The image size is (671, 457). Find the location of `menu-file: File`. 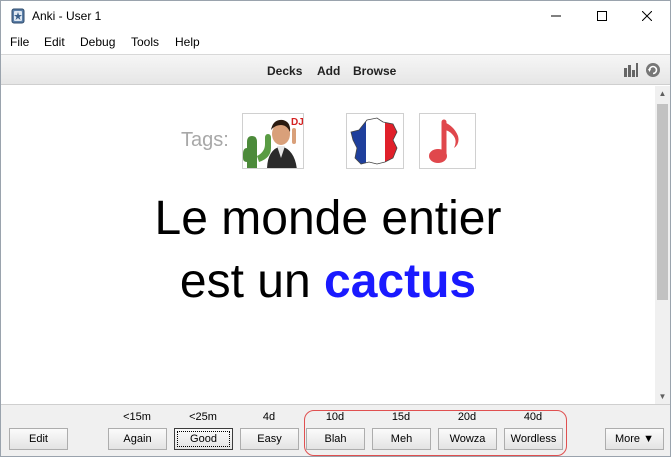

menu-file: File is located at coordinates (19, 42).